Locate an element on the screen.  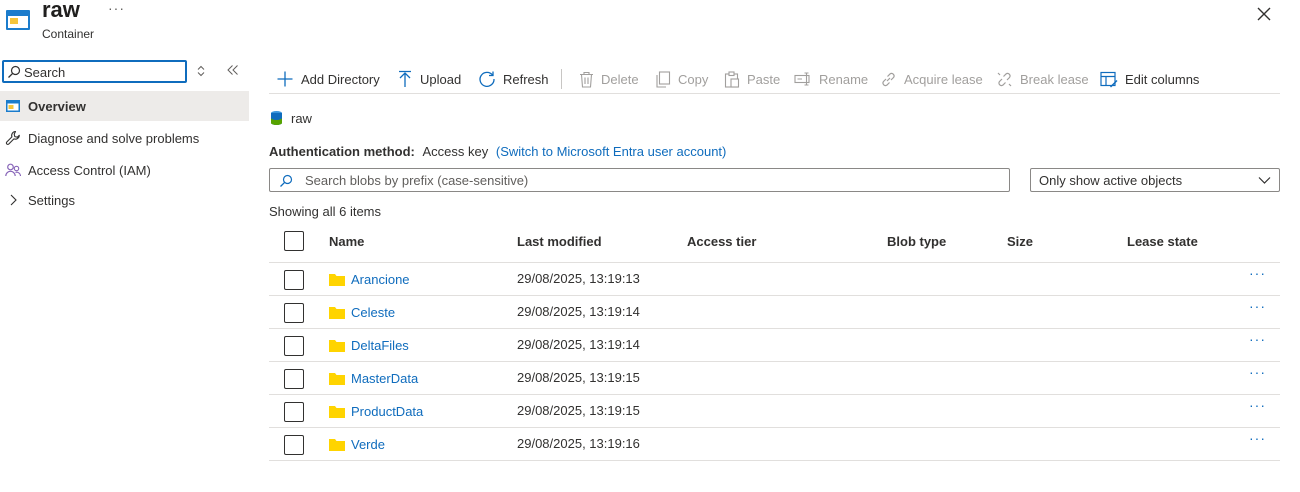
row-name-link: Celeste is located at coordinates (373, 312).